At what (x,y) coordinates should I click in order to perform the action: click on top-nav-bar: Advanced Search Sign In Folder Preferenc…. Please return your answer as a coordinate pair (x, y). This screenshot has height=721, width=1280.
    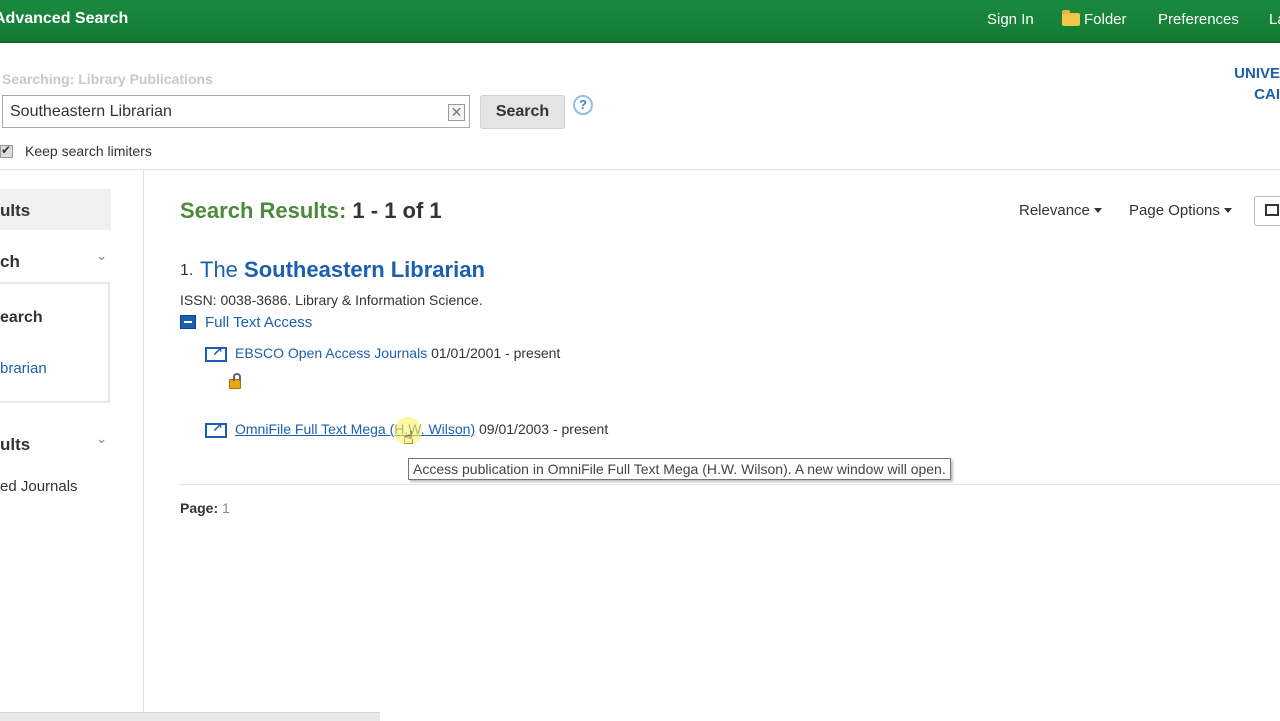
    Looking at the image, I should click on (640, 21).